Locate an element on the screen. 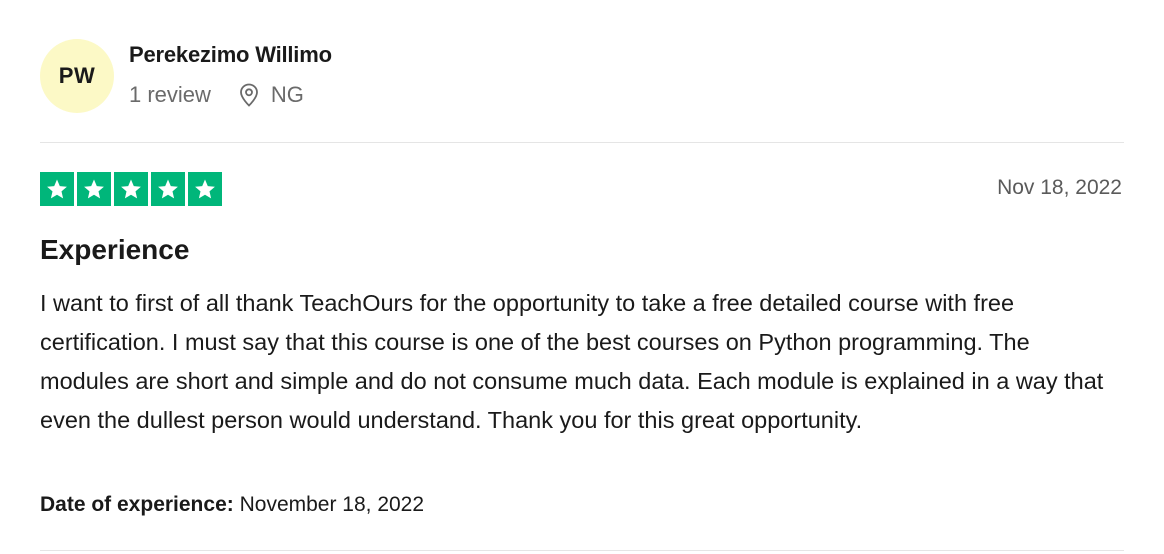 The width and height of the screenshot is (1164, 554). reviewer-meta: 1 review NG is located at coordinates (216, 95).